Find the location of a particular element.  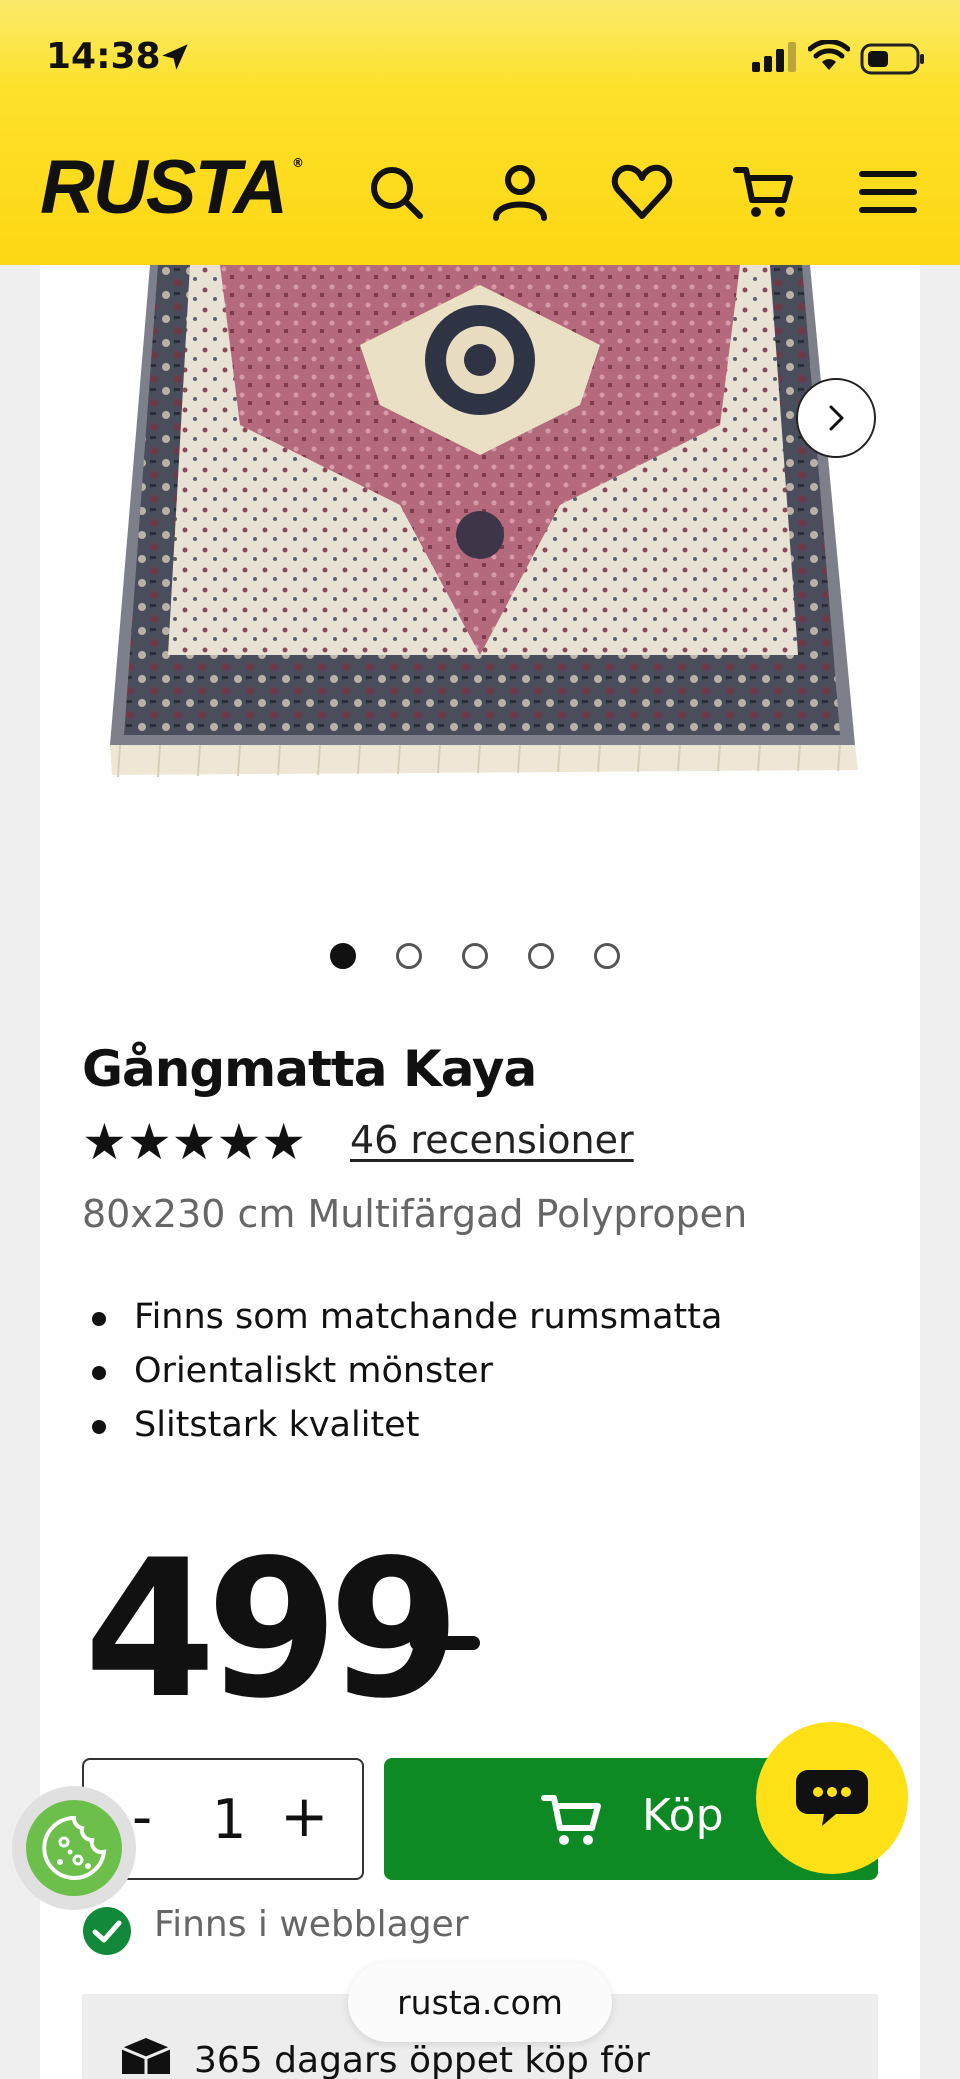

search-icon is located at coordinates (396, 192).